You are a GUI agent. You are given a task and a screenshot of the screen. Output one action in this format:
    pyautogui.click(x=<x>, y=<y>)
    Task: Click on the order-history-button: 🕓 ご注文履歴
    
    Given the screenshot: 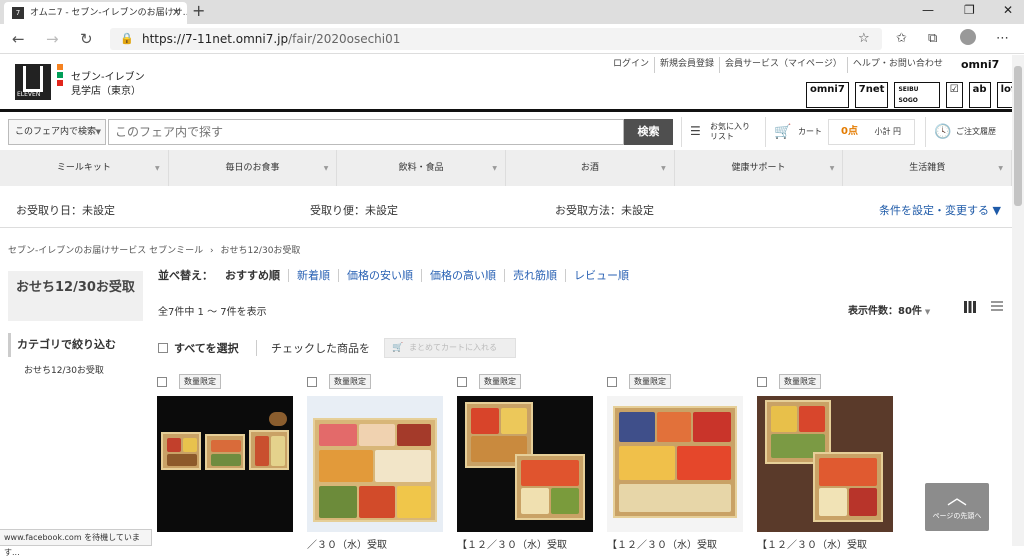 What is the action you would take?
    pyautogui.click(x=965, y=132)
    